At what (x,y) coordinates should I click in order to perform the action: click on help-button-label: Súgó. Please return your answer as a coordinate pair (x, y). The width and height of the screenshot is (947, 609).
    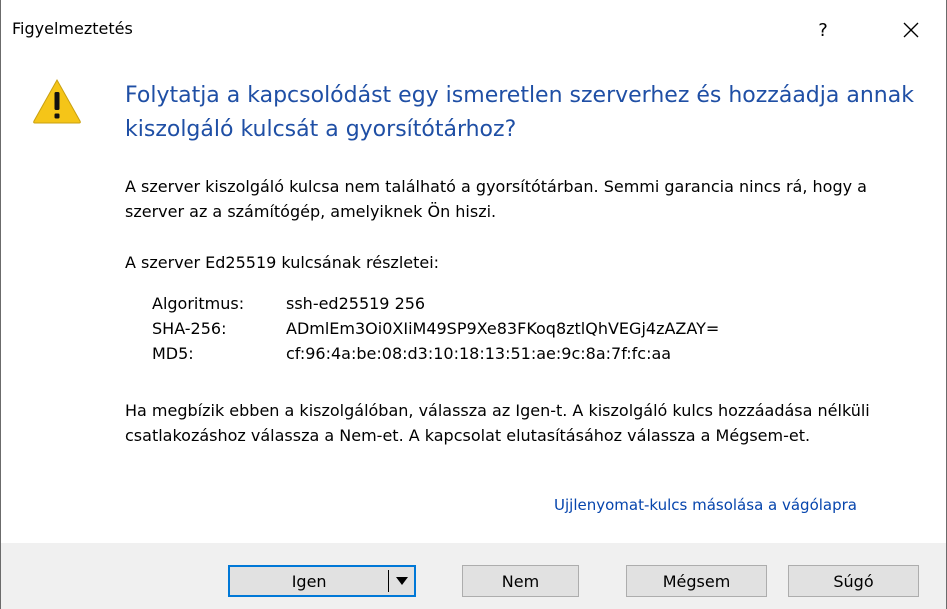
    Looking at the image, I should click on (853, 581).